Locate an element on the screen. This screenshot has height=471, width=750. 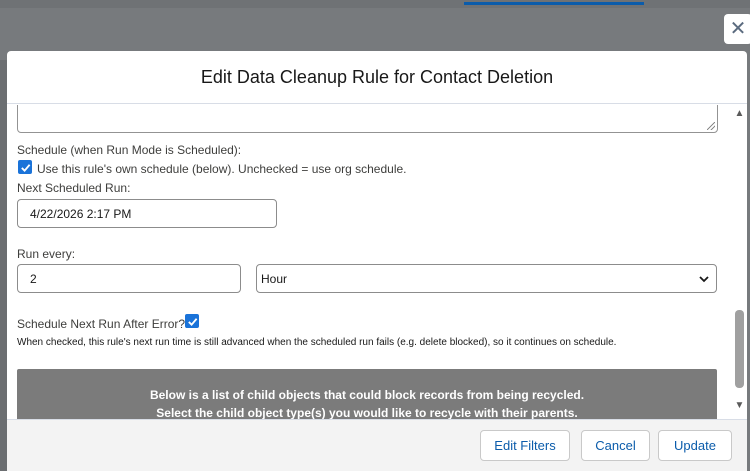
next-run-field: 4/22/2026 2:17 PM is located at coordinates (147, 213).